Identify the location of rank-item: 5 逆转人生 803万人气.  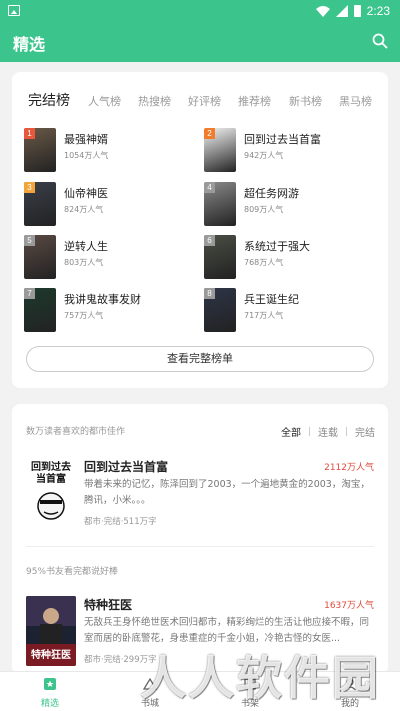
(109, 258).